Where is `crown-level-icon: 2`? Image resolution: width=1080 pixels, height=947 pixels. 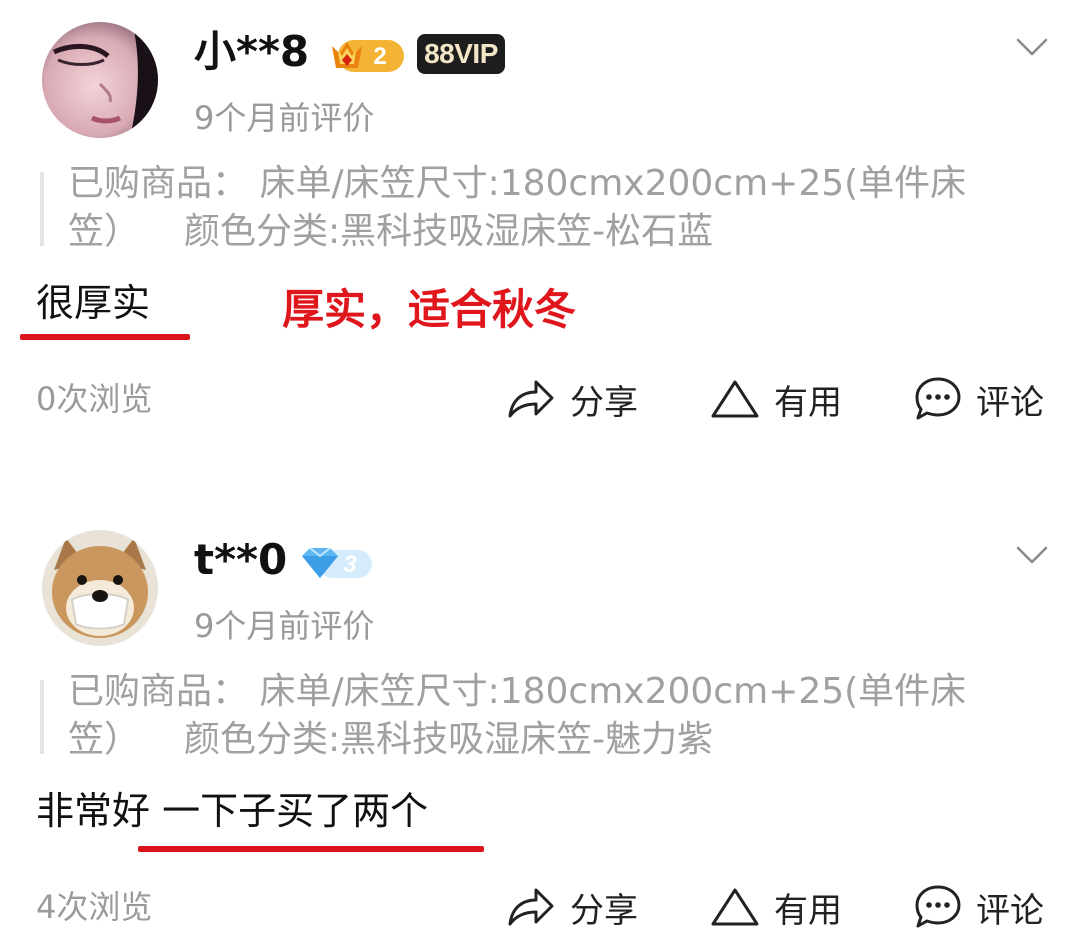
crown-level-icon: 2 is located at coordinates (368, 56).